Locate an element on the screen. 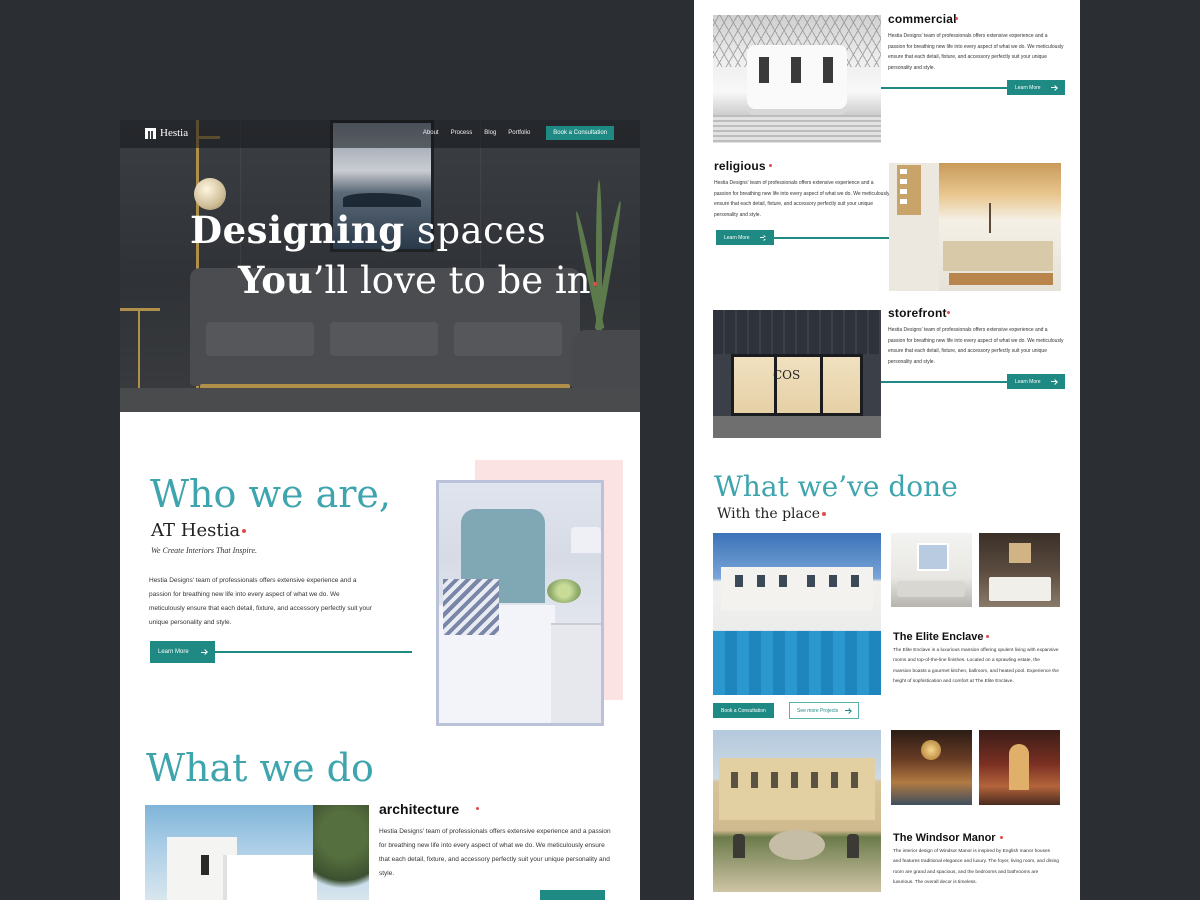  project-title-elite-enclave: The Elite Enclave is located at coordinates (938, 637).